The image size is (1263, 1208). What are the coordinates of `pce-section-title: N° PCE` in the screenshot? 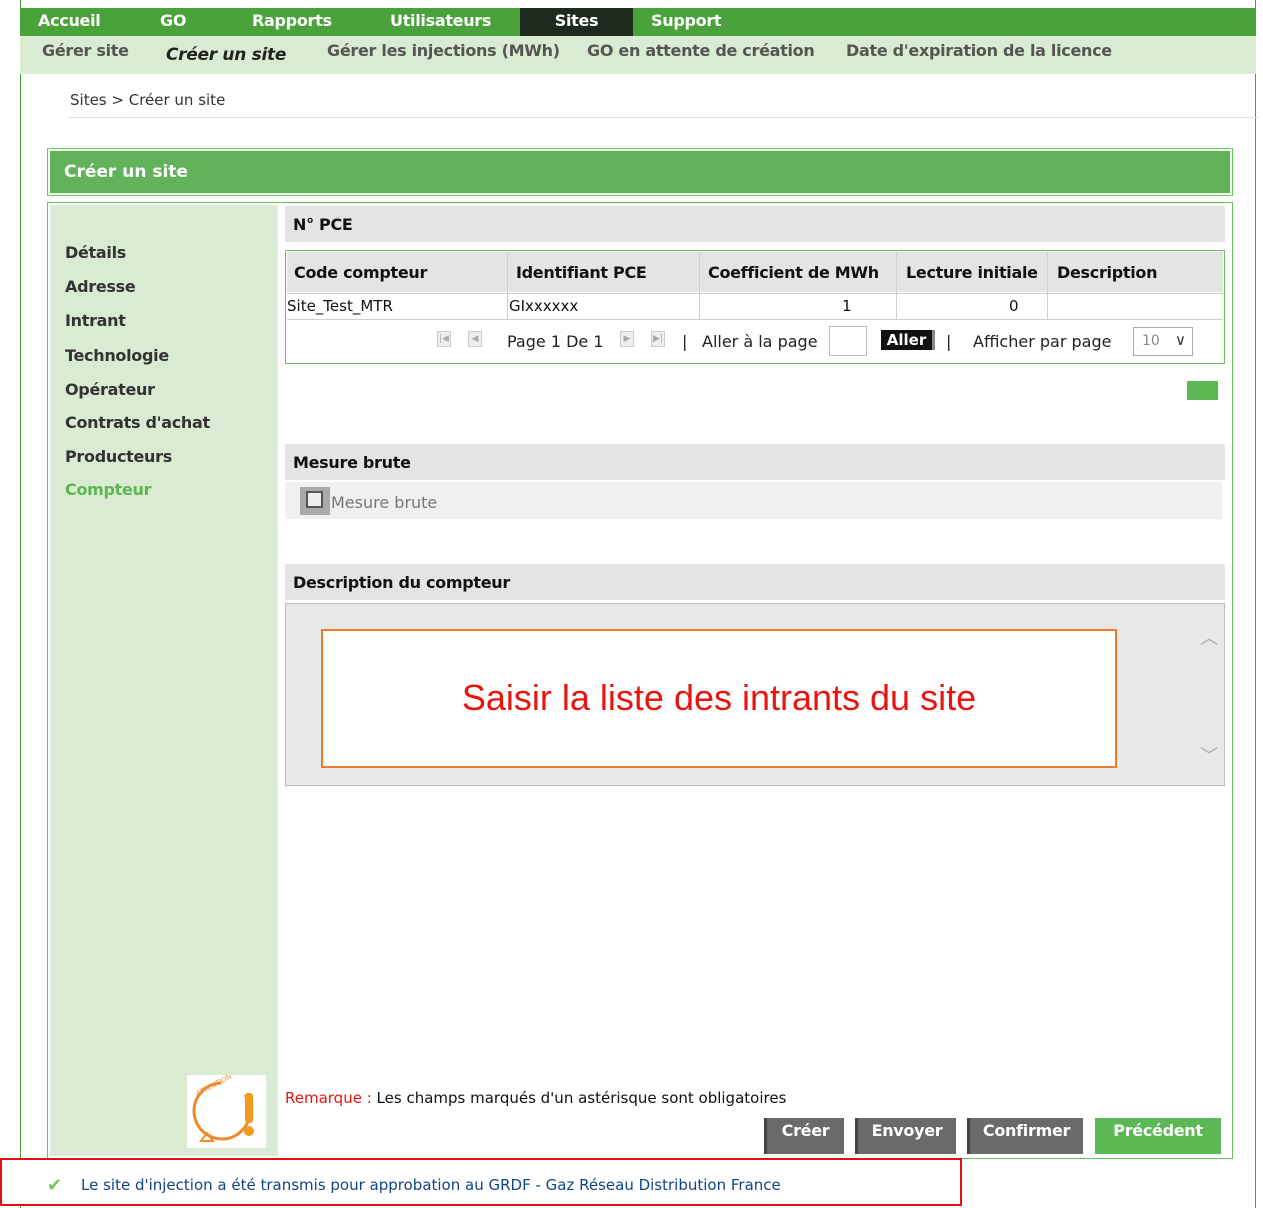 It's located at (323, 224).